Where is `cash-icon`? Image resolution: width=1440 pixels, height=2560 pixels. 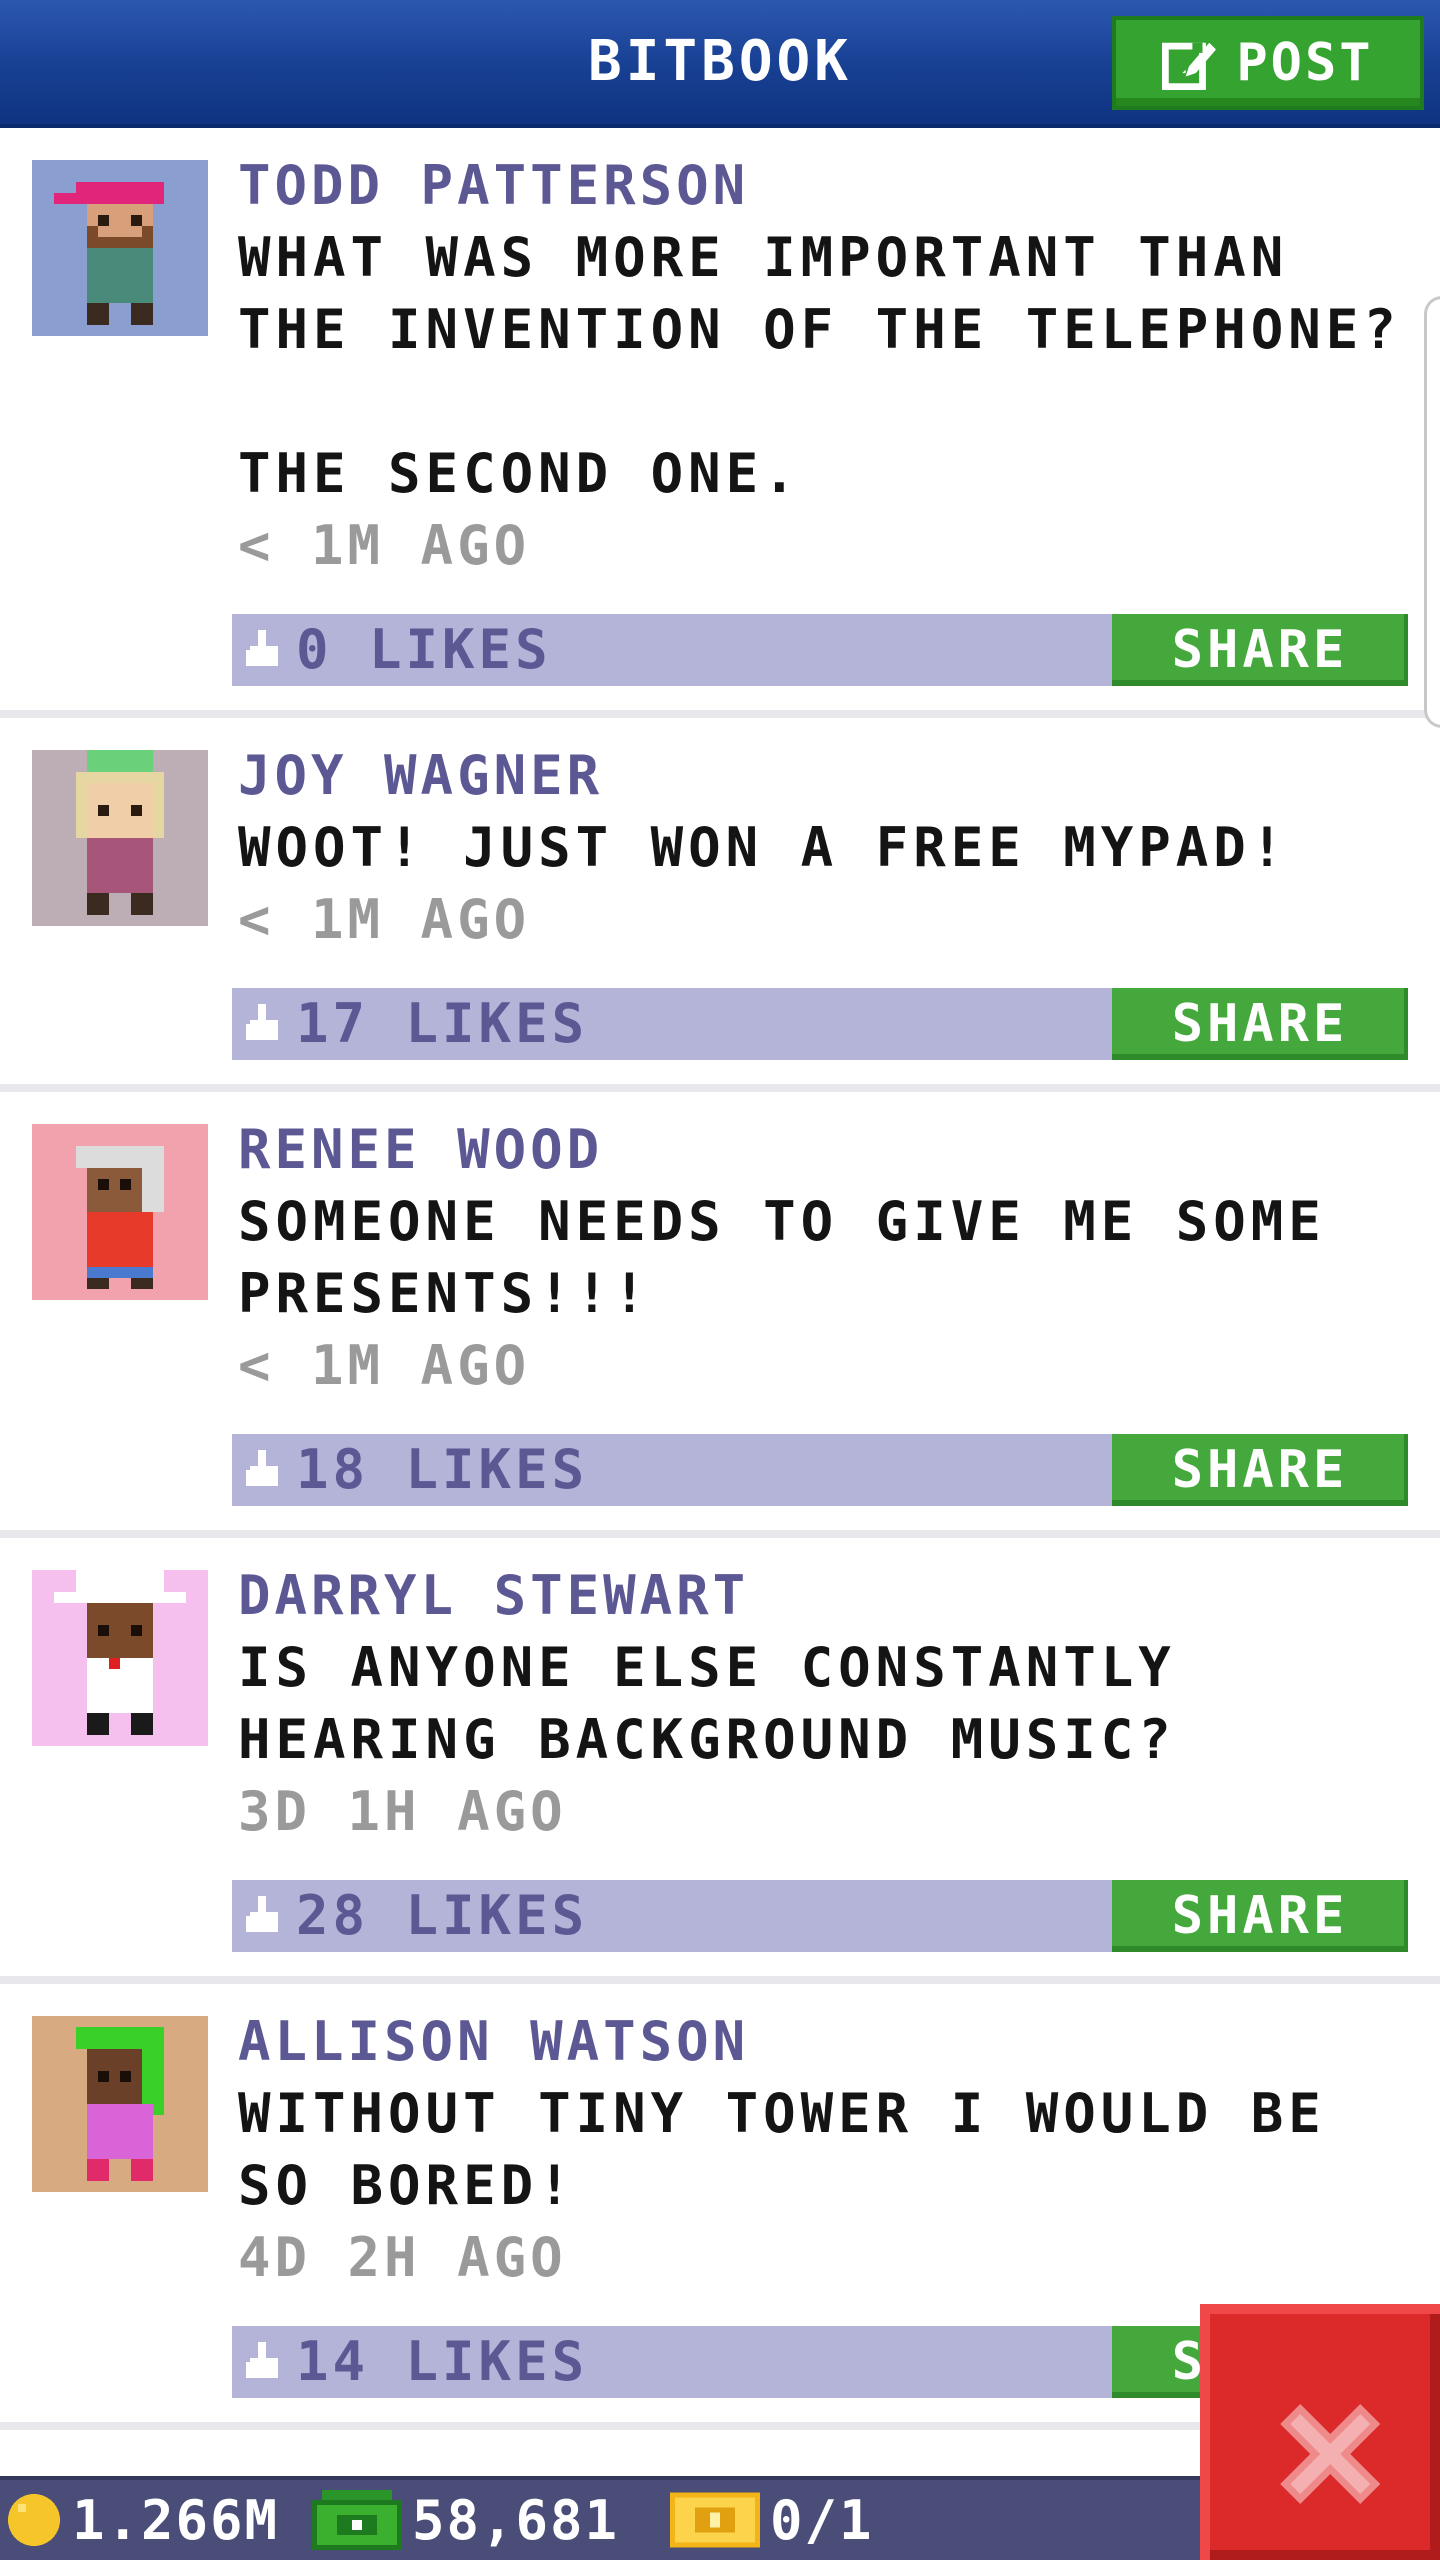
cash-icon is located at coordinates (357, 2520).